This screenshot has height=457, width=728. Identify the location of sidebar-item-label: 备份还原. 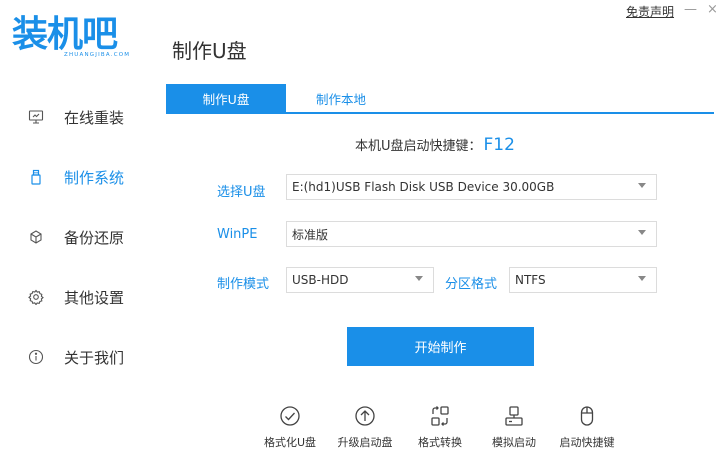
(94, 237).